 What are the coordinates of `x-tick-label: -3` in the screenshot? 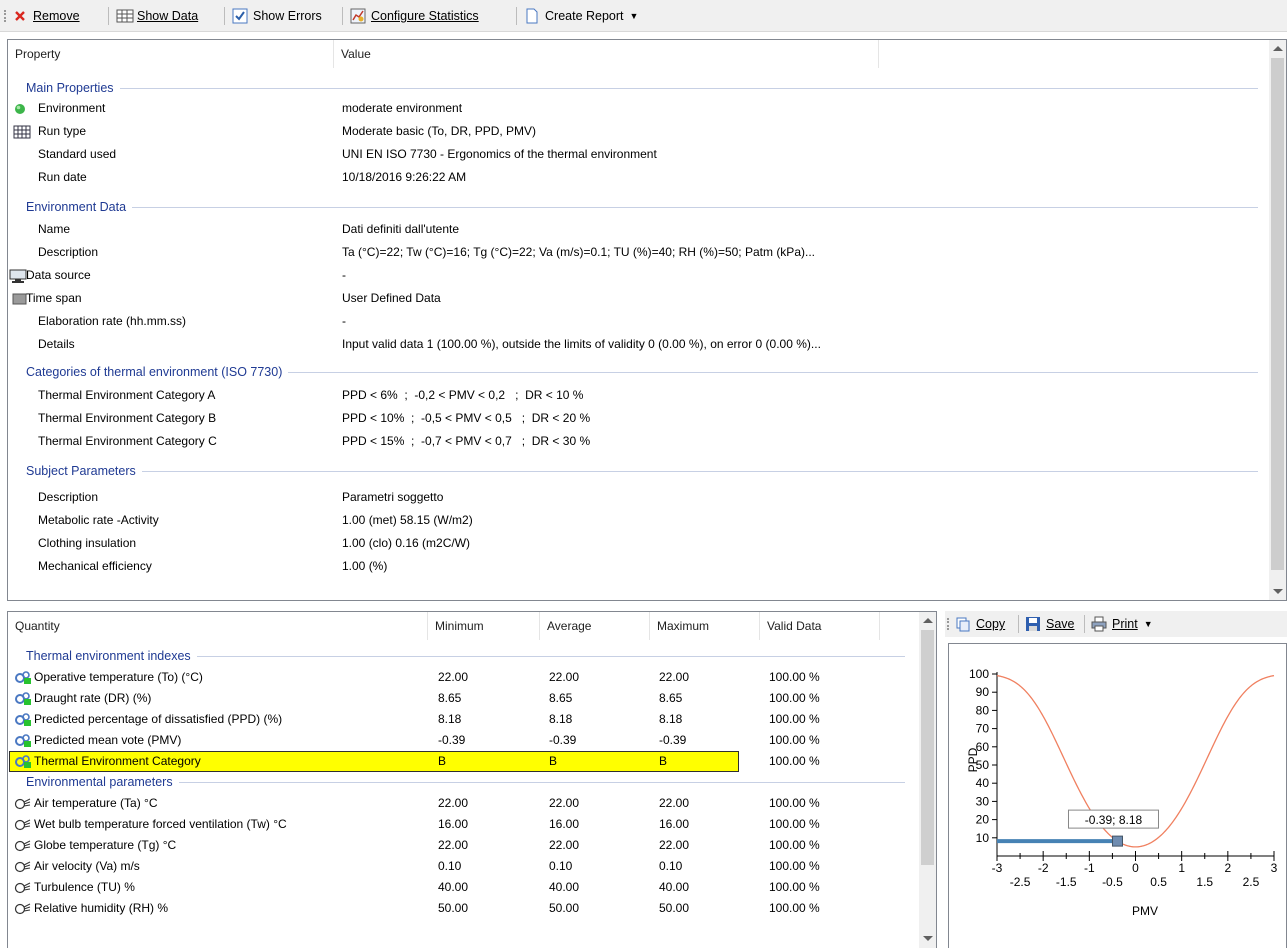 It's located at (997, 868).